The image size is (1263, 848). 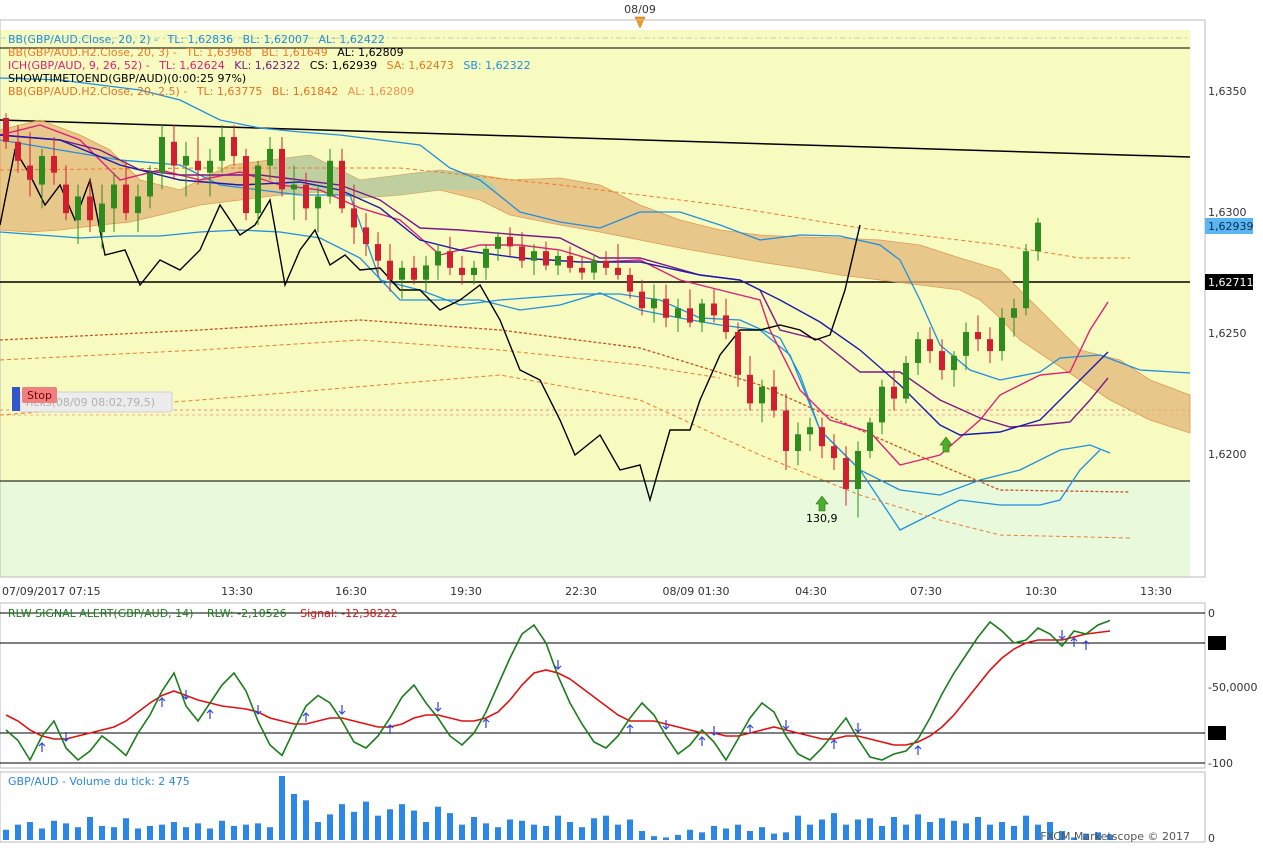 I want to click on rlw-axis-top: 0, so click(x=1211, y=613).